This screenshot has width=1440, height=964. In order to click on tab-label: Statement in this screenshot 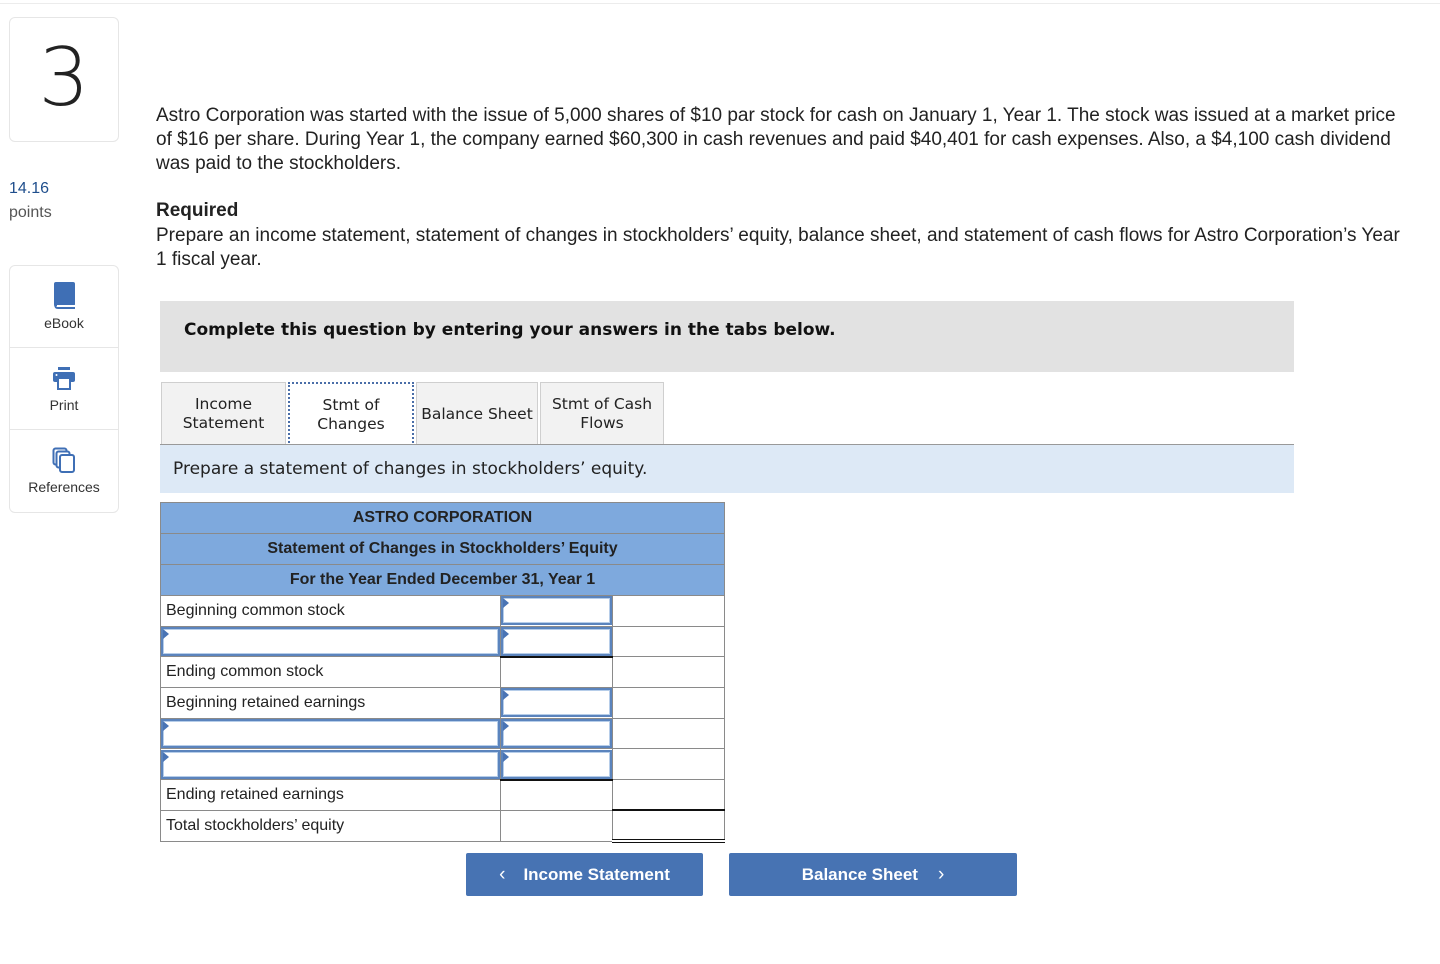, I will do `click(223, 423)`.